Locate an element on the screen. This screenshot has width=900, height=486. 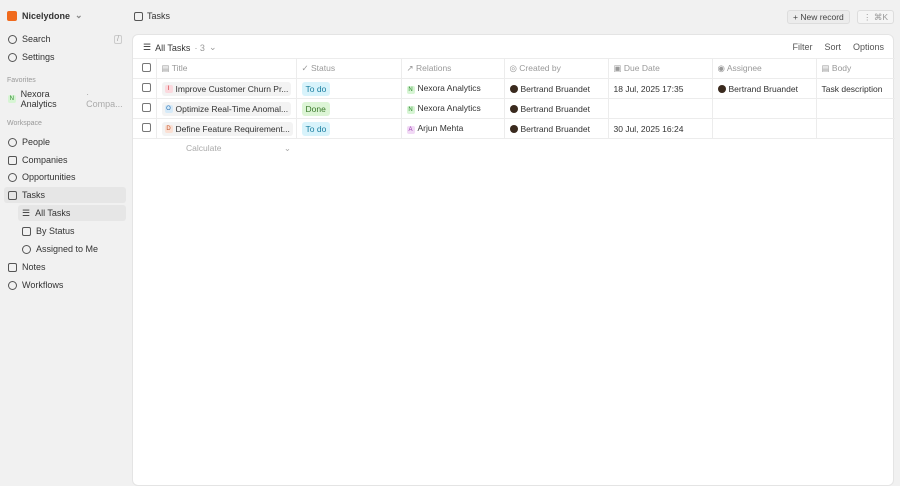
person-icon is located at coordinates (12, 142).